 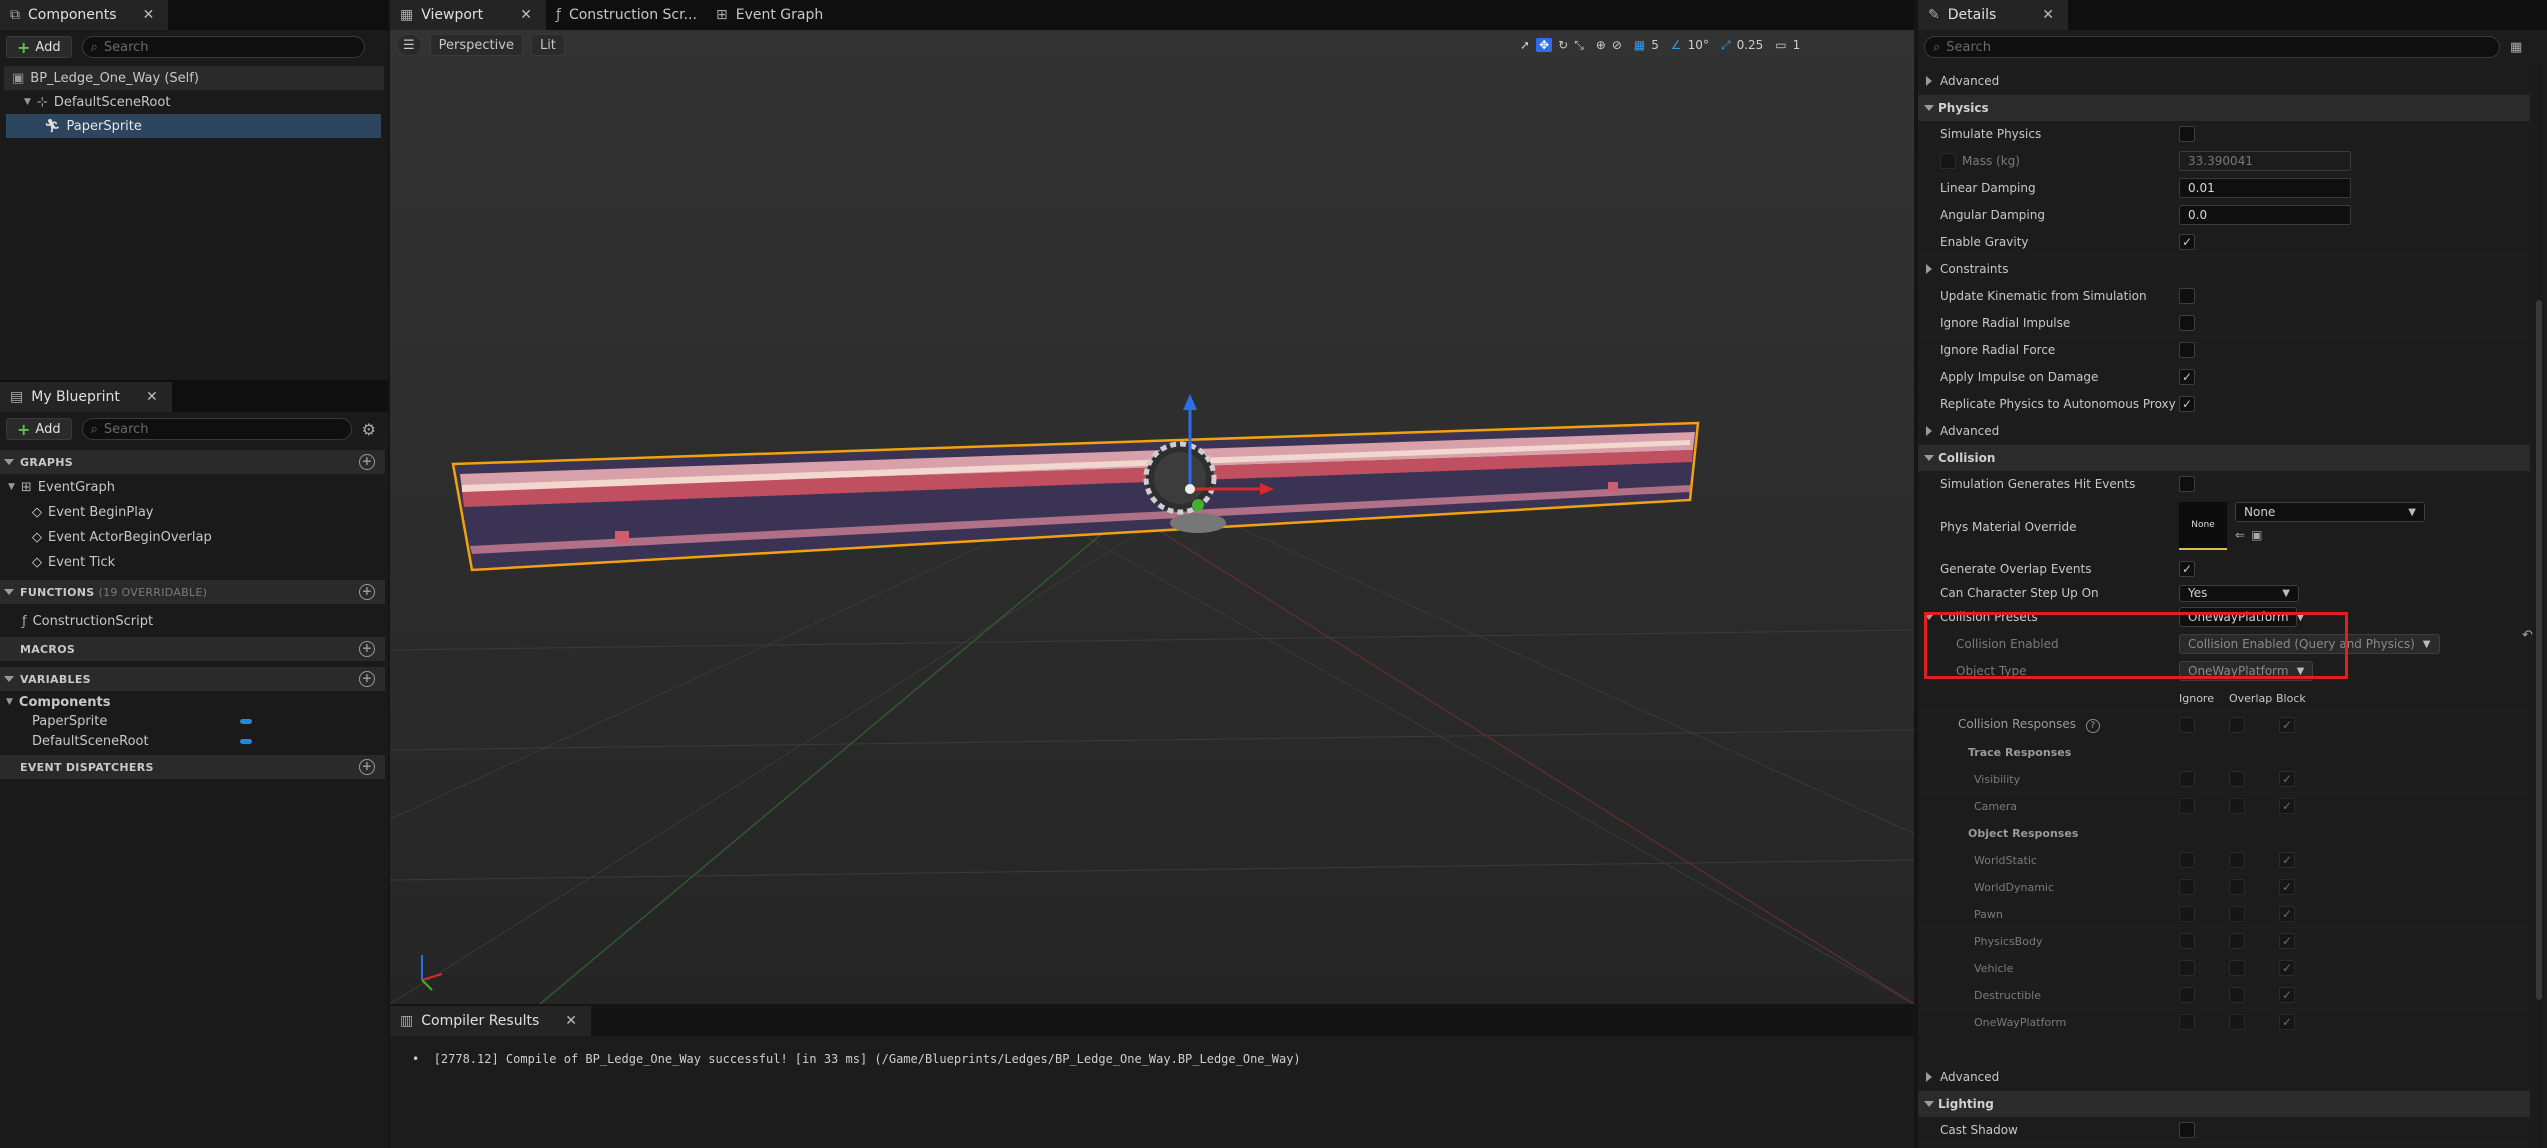 What do you see at coordinates (2265, 188) in the screenshot?
I see `linear-damping-field: 0.01` at bounding box center [2265, 188].